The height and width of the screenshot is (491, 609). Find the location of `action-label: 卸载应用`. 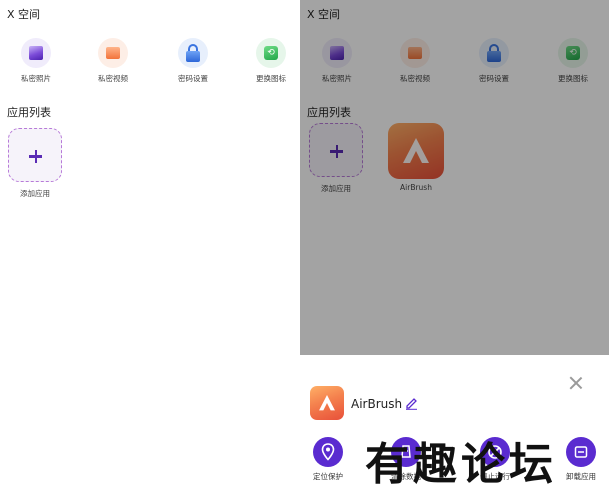

action-label: 卸载应用 is located at coordinates (581, 476).